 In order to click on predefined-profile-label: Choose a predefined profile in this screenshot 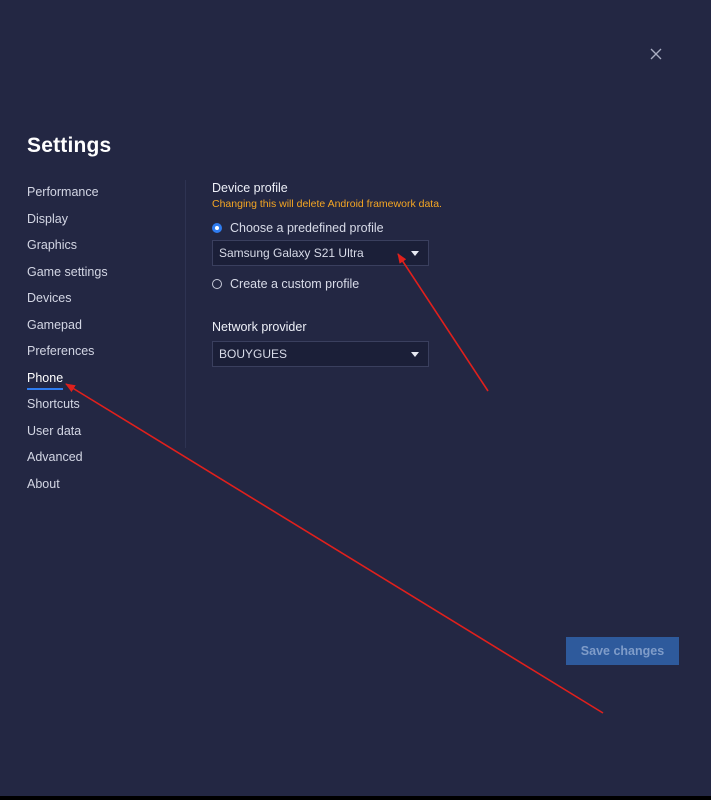, I will do `click(307, 228)`.